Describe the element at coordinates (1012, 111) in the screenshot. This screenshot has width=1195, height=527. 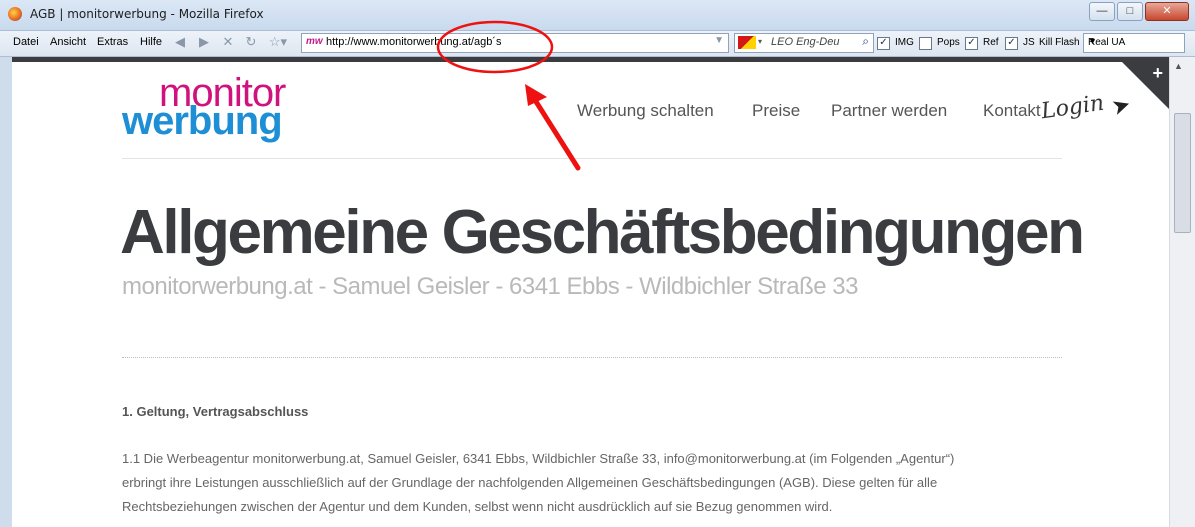
I see `nav-kontakt: Kontakt` at that location.